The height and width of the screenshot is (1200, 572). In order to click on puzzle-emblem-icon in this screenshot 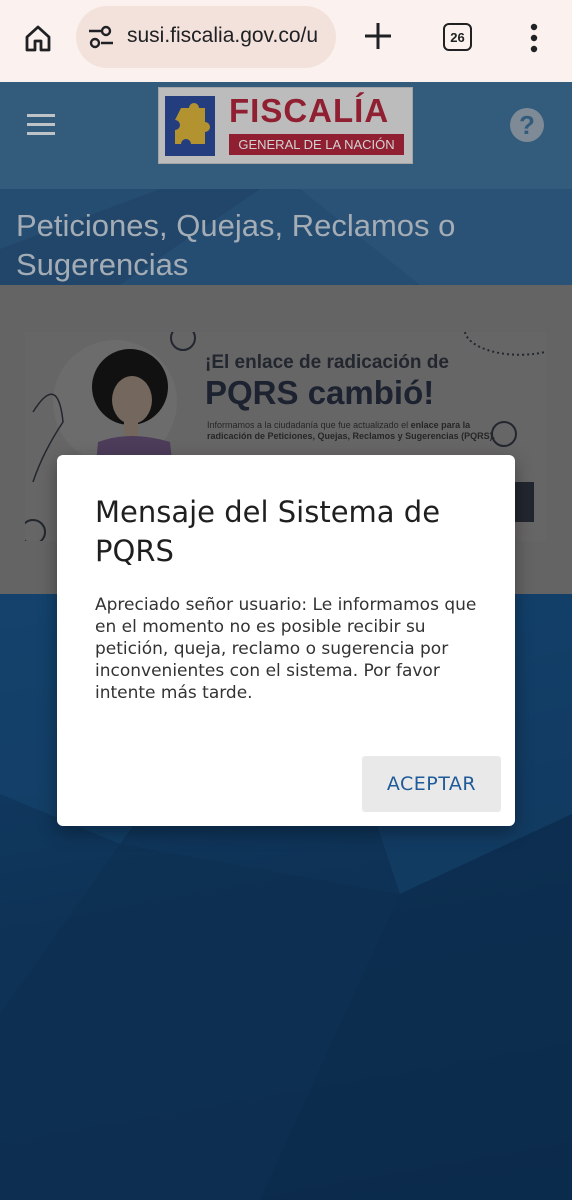, I will do `click(190, 126)`.